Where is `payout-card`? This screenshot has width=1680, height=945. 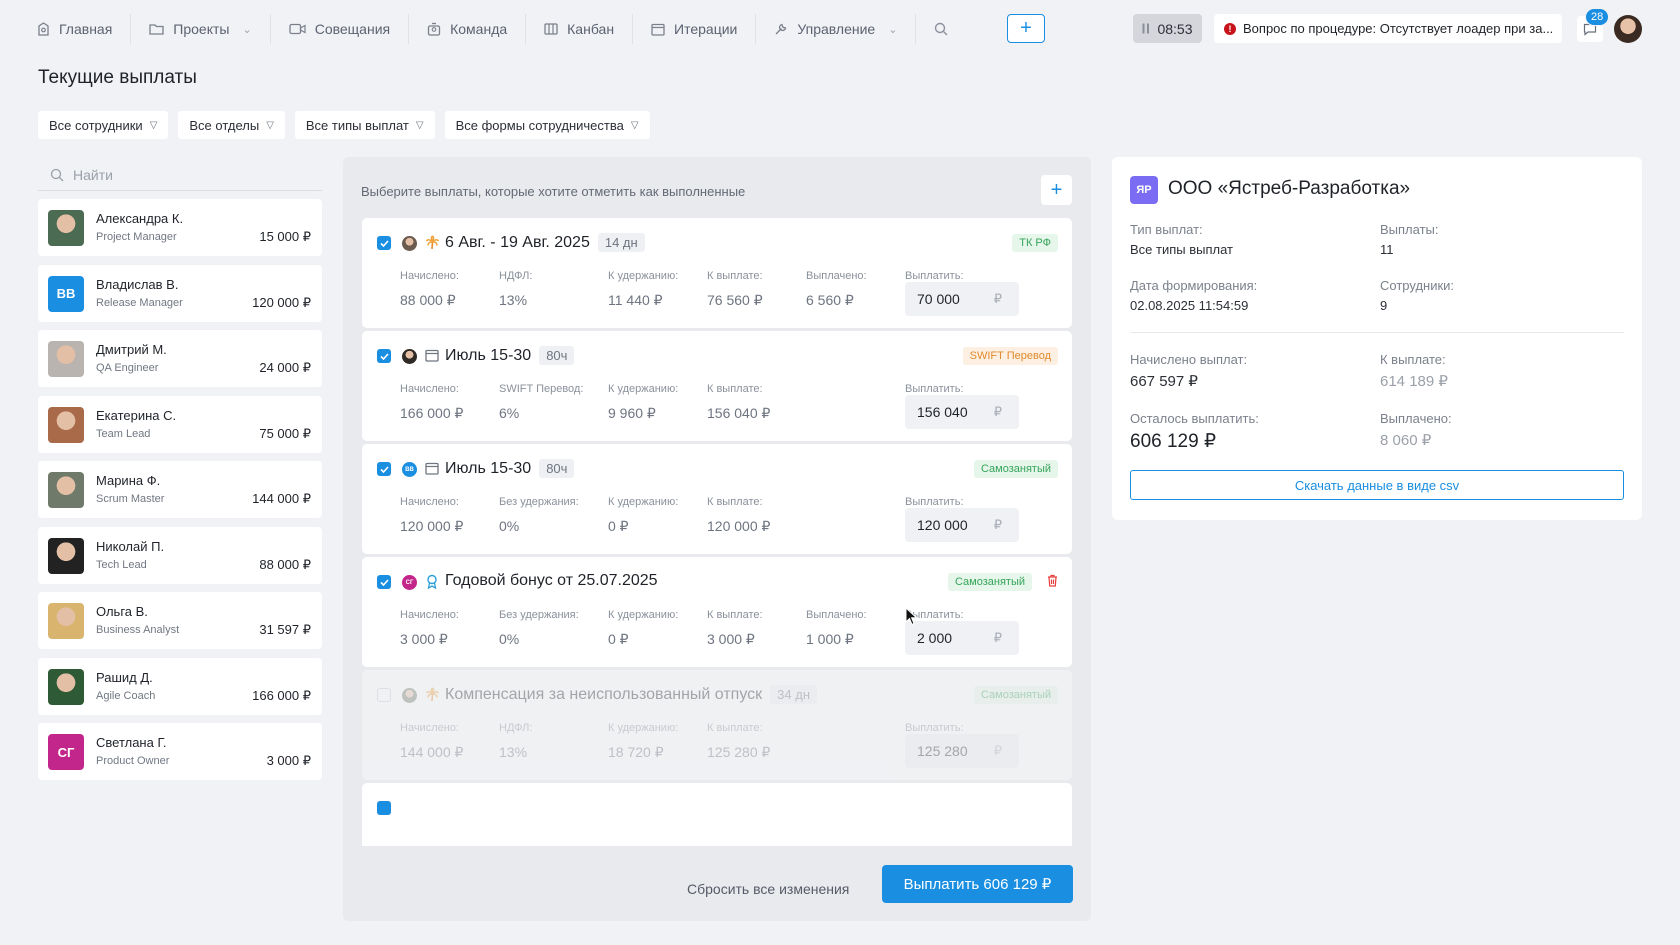 payout-card is located at coordinates (717, 814).